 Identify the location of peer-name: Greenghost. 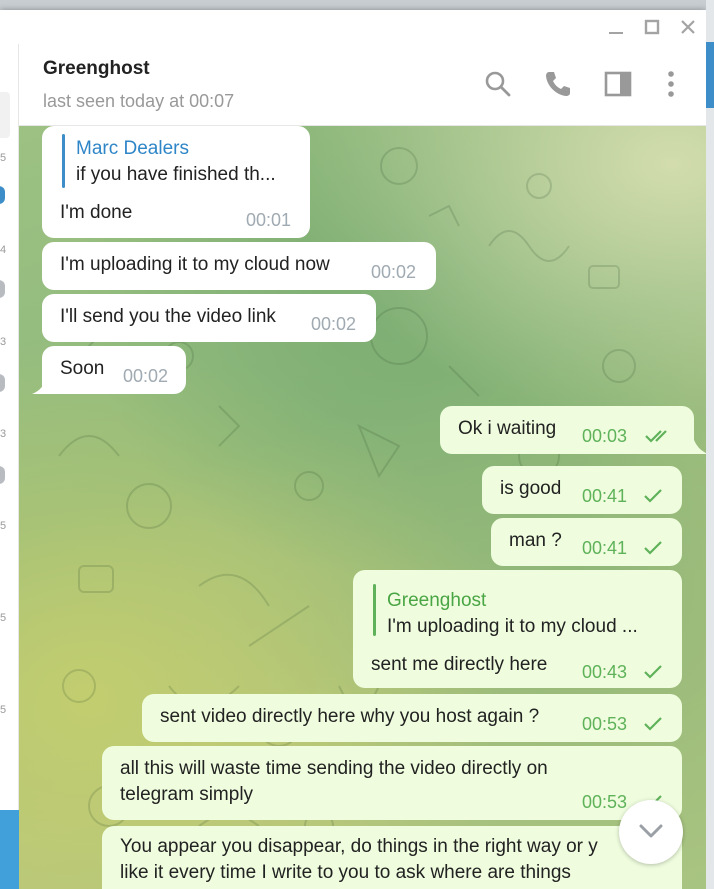
(96, 69).